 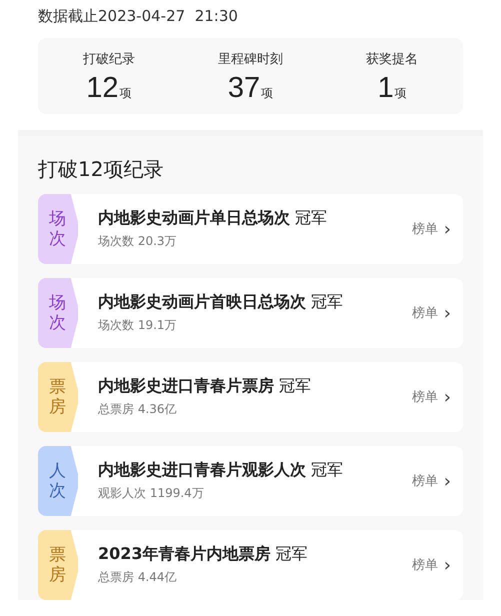 What do you see at coordinates (151, 493) in the screenshot?
I see `record-detail: 观影人次 1199.4万` at bounding box center [151, 493].